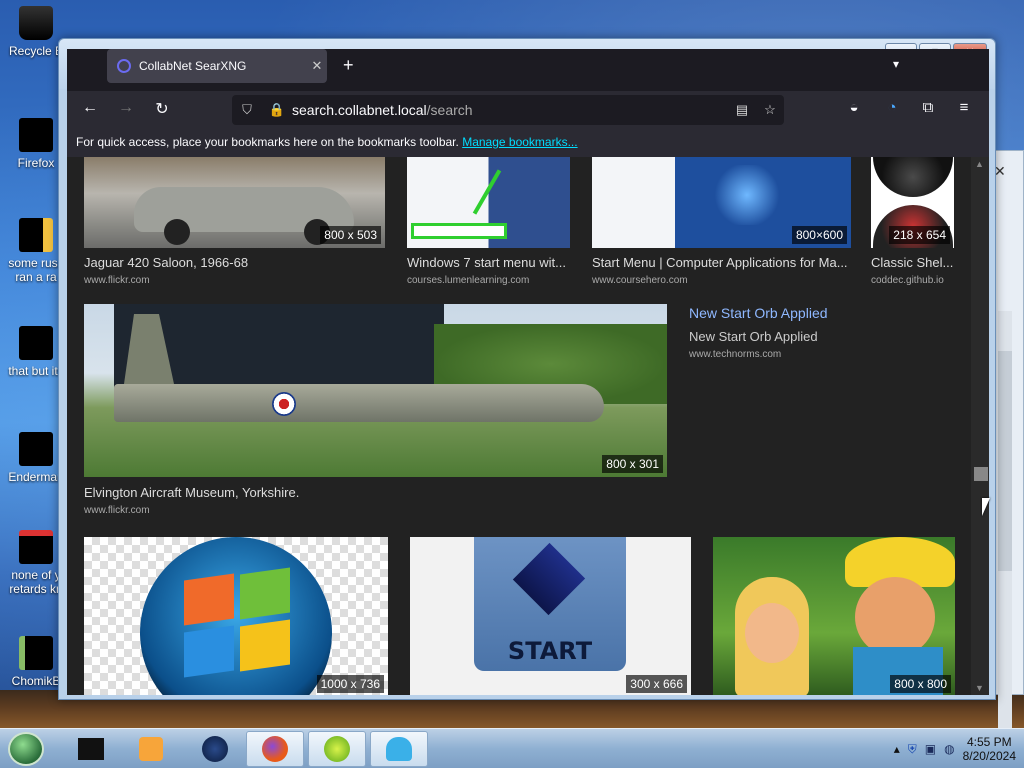 This screenshot has height=768, width=1024. Describe the element at coordinates (193, 66) in the screenshot. I see `tab-title: CollabNet SearXNG` at that location.